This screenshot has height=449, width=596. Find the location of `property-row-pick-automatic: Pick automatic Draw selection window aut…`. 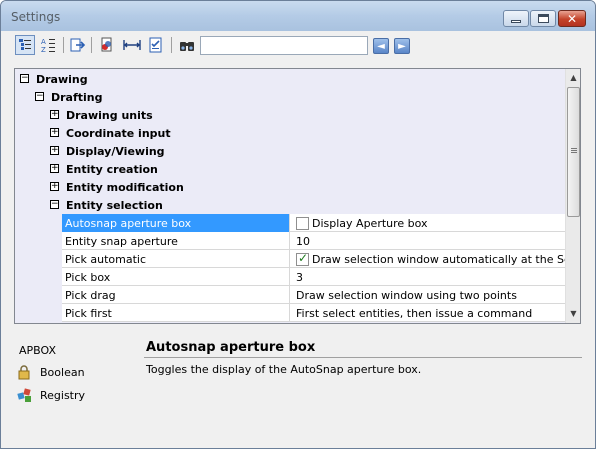

property-row-pick-automatic: Pick automatic Draw selection window aut… is located at coordinates (290, 259).